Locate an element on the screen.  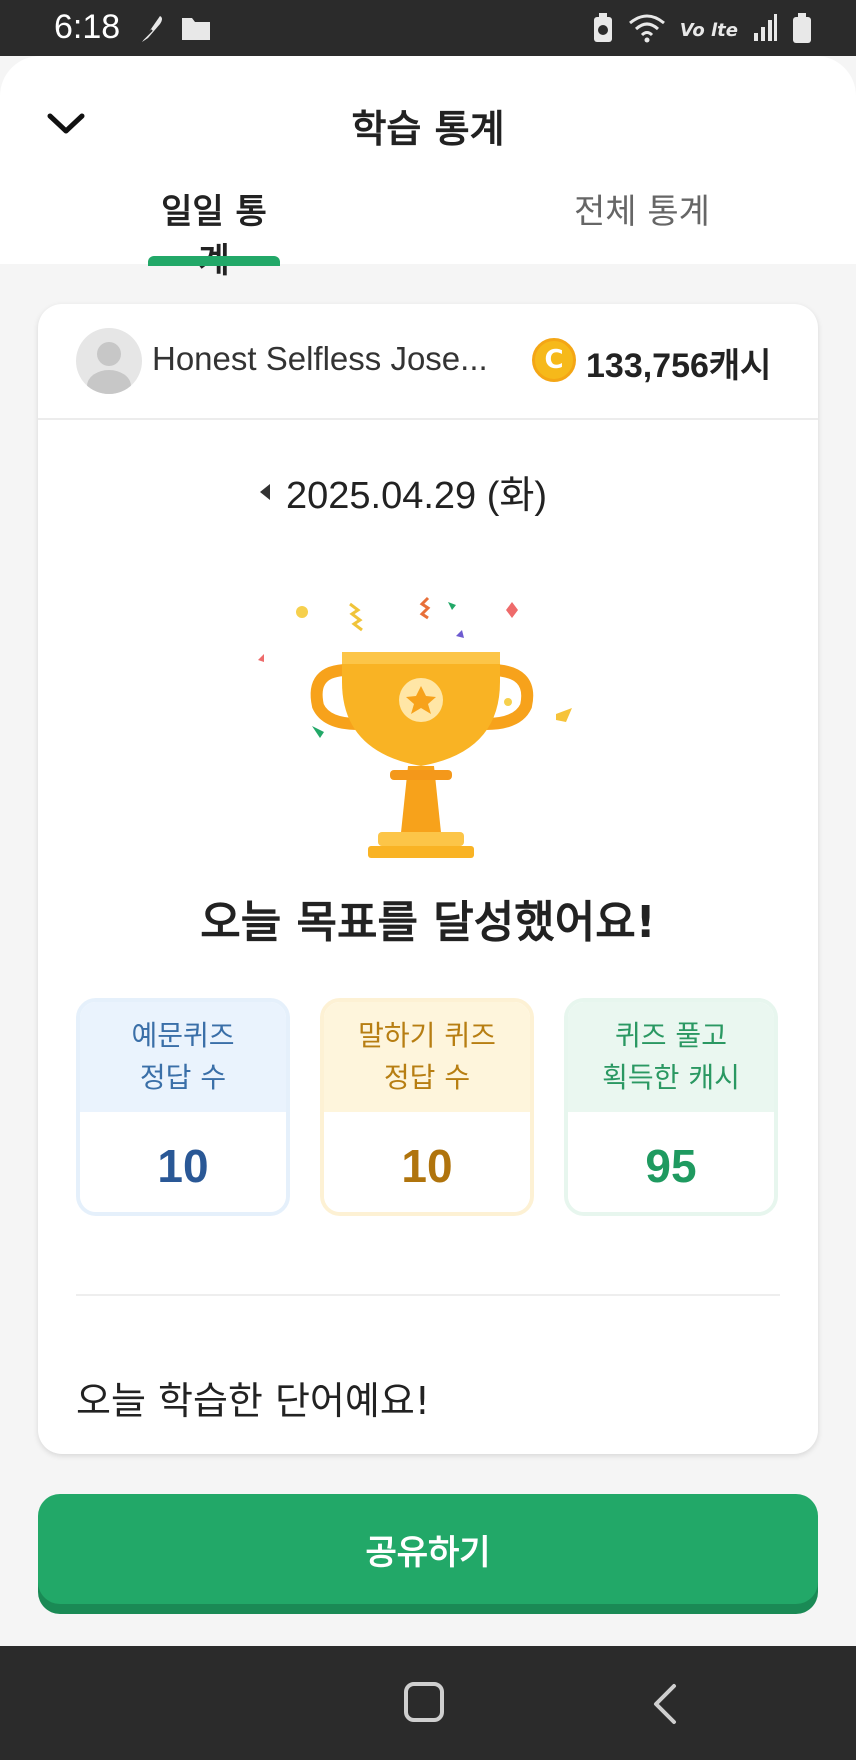
stat-speaking-quiz: 말하기 퀴즈 정답 수 10 is located at coordinates (427, 1107).